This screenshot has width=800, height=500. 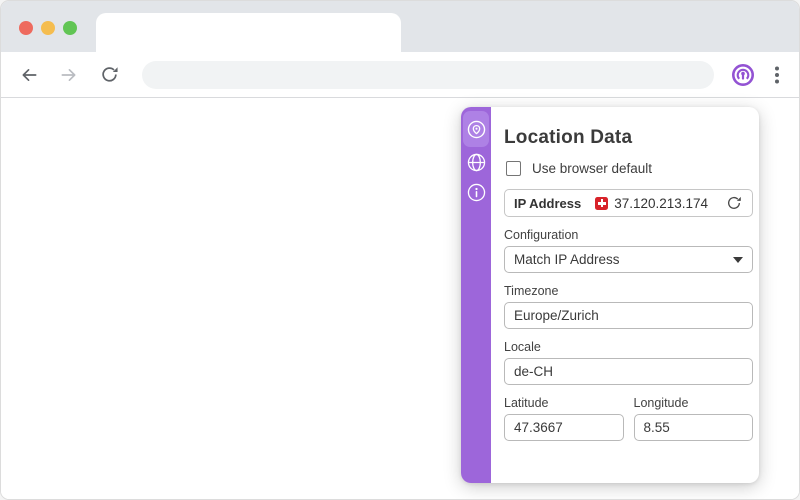 I want to click on popup-sidebar, so click(x=476, y=295).